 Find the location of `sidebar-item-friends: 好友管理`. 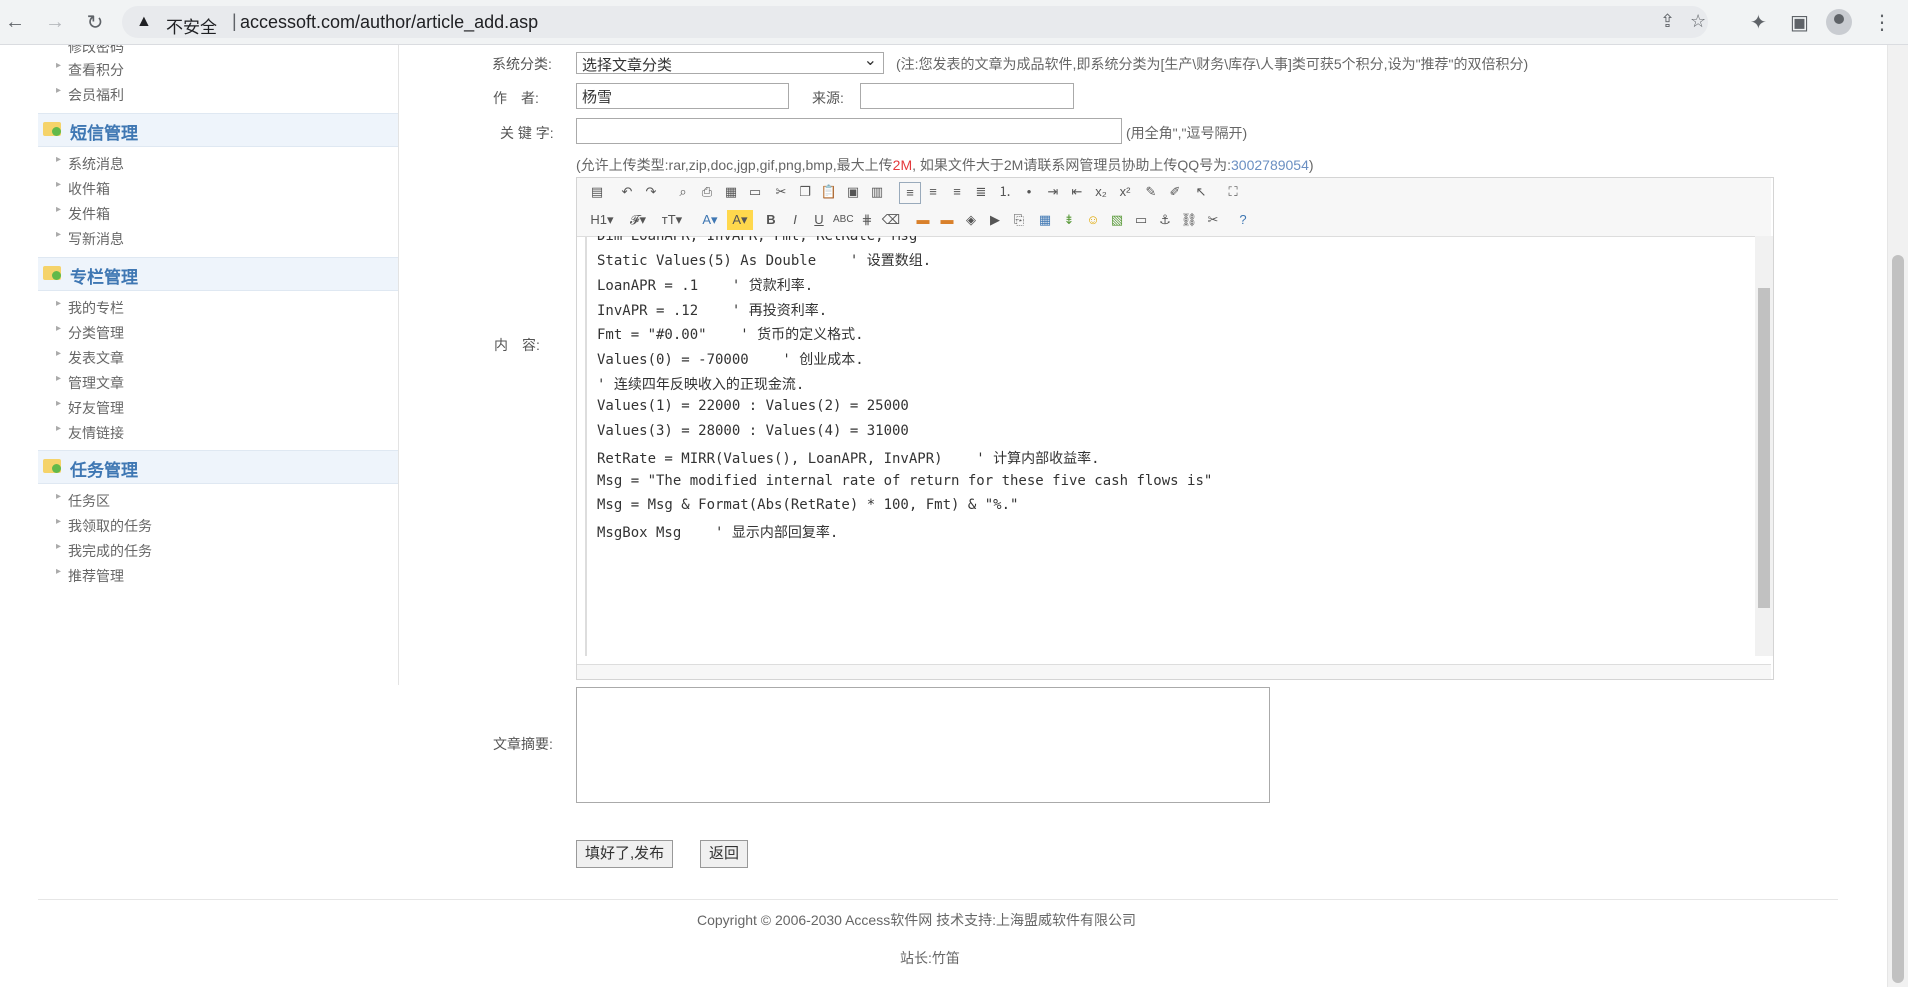

sidebar-item-friends: 好友管理 is located at coordinates (90, 408).